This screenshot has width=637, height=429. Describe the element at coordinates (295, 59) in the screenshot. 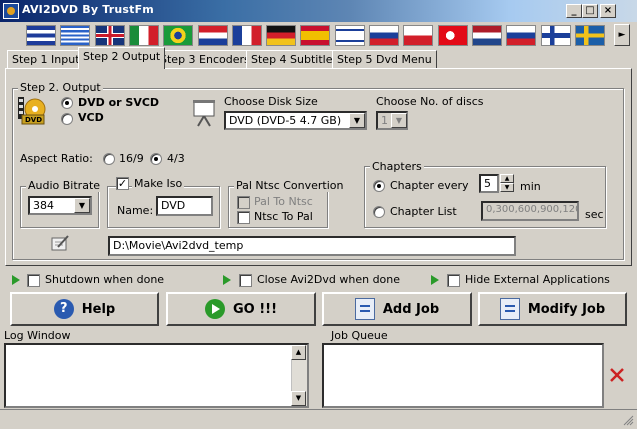

I see `tab-step4-subtitles: Step 4 Subtitles` at that location.